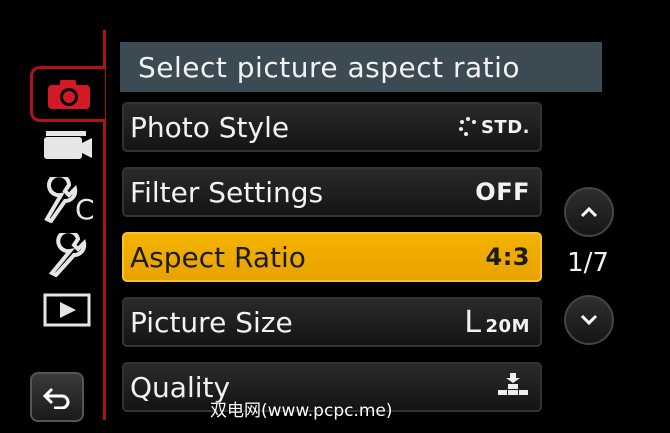 The width and height of the screenshot is (670, 433). I want to click on menu-item-label: Filter Settings, so click(227, 192).